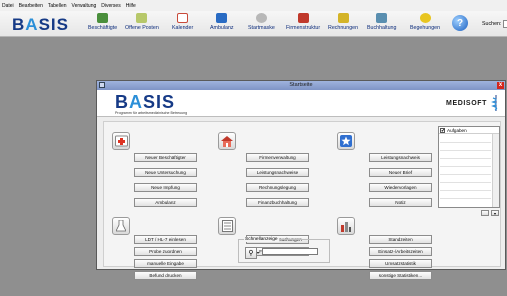  I want to click on finanzbuchhaltung-button: Finanzbuchhaltung, so click(277, 202).